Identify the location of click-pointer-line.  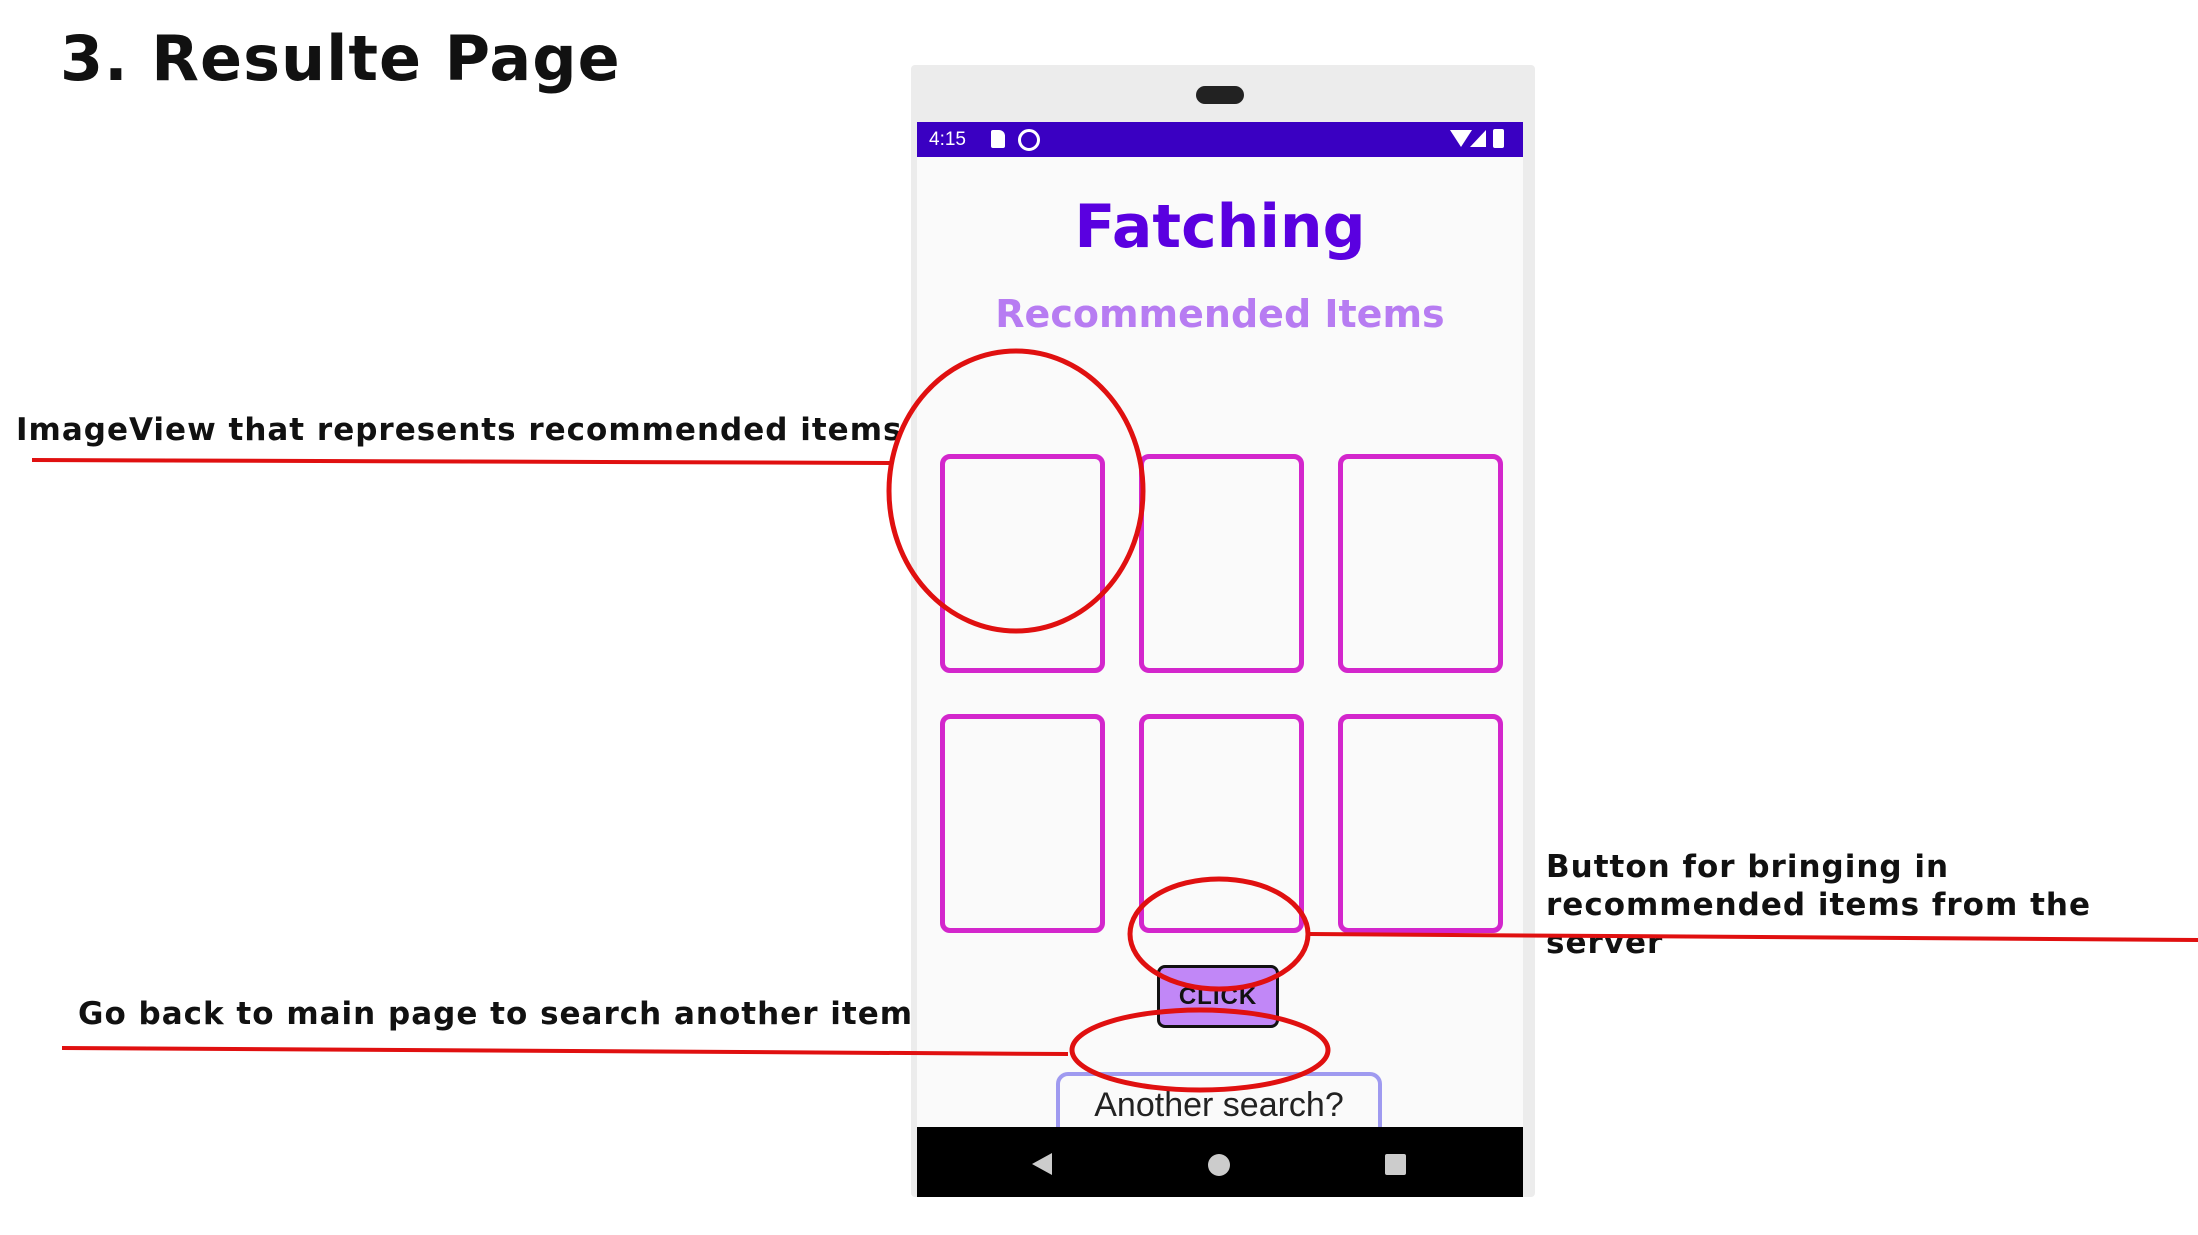
(1753, 937).